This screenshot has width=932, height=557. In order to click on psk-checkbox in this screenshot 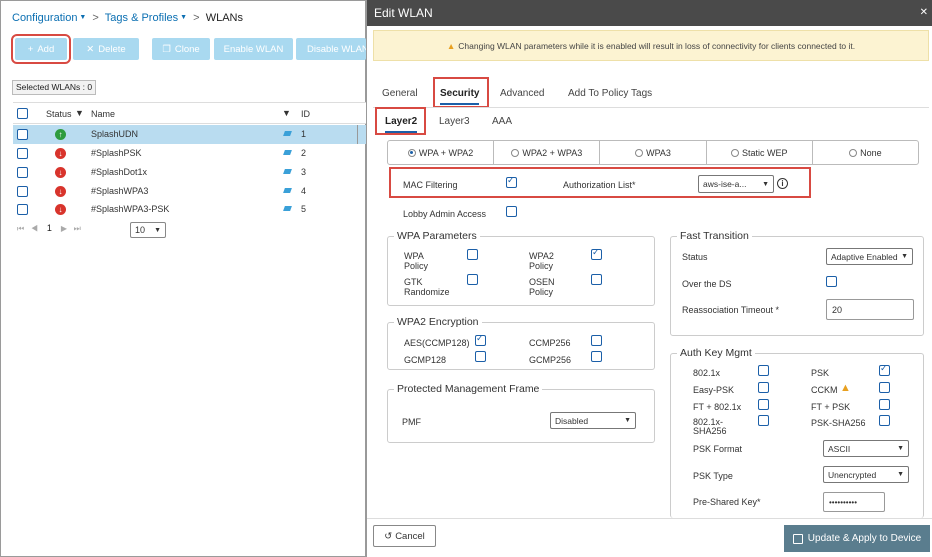, I will do `click(884, 369)`.